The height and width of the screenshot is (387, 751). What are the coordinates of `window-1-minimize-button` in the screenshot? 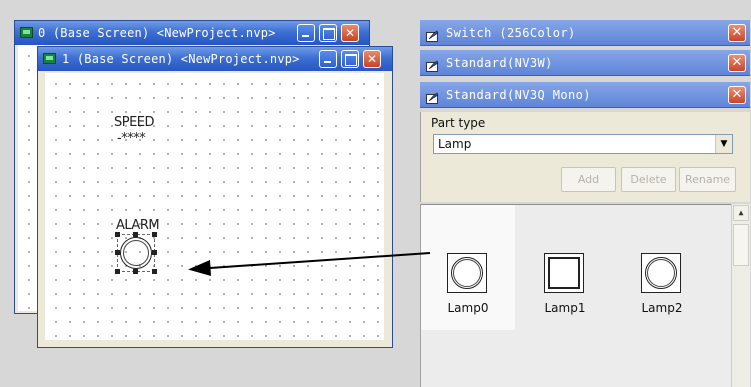 It's located at (328, 59).